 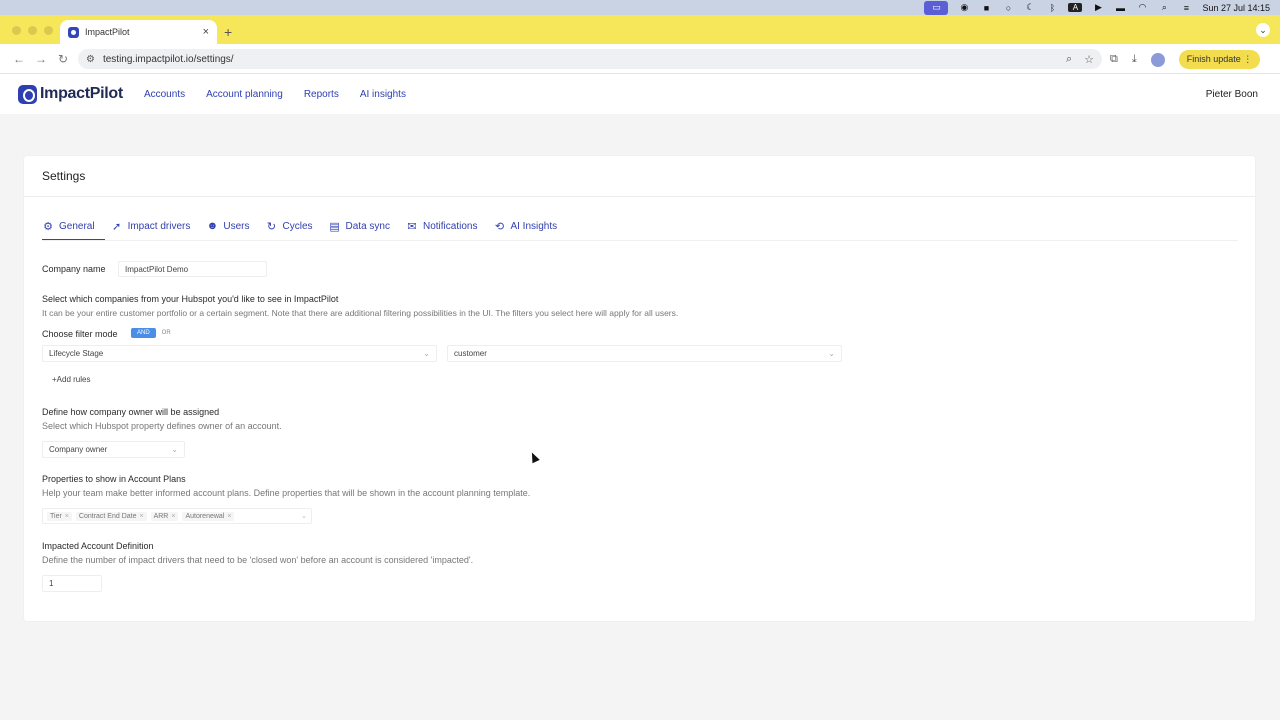 What do you see at coordinates (166, 333) in the screenshot?
I see `filter-mode-or: OR` at bounding box center [166, 333].